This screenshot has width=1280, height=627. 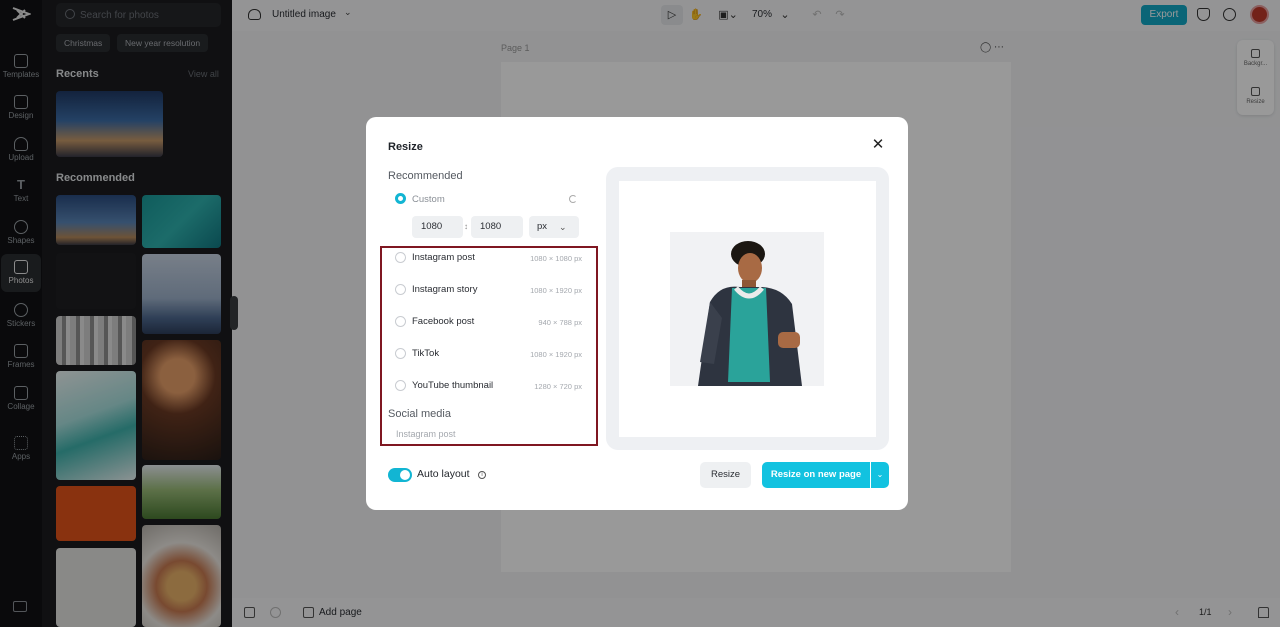 What do you see at coordinates (497, 227) in the screenshot?
I see `height-input: 1080` at bounding box center [497, 227].